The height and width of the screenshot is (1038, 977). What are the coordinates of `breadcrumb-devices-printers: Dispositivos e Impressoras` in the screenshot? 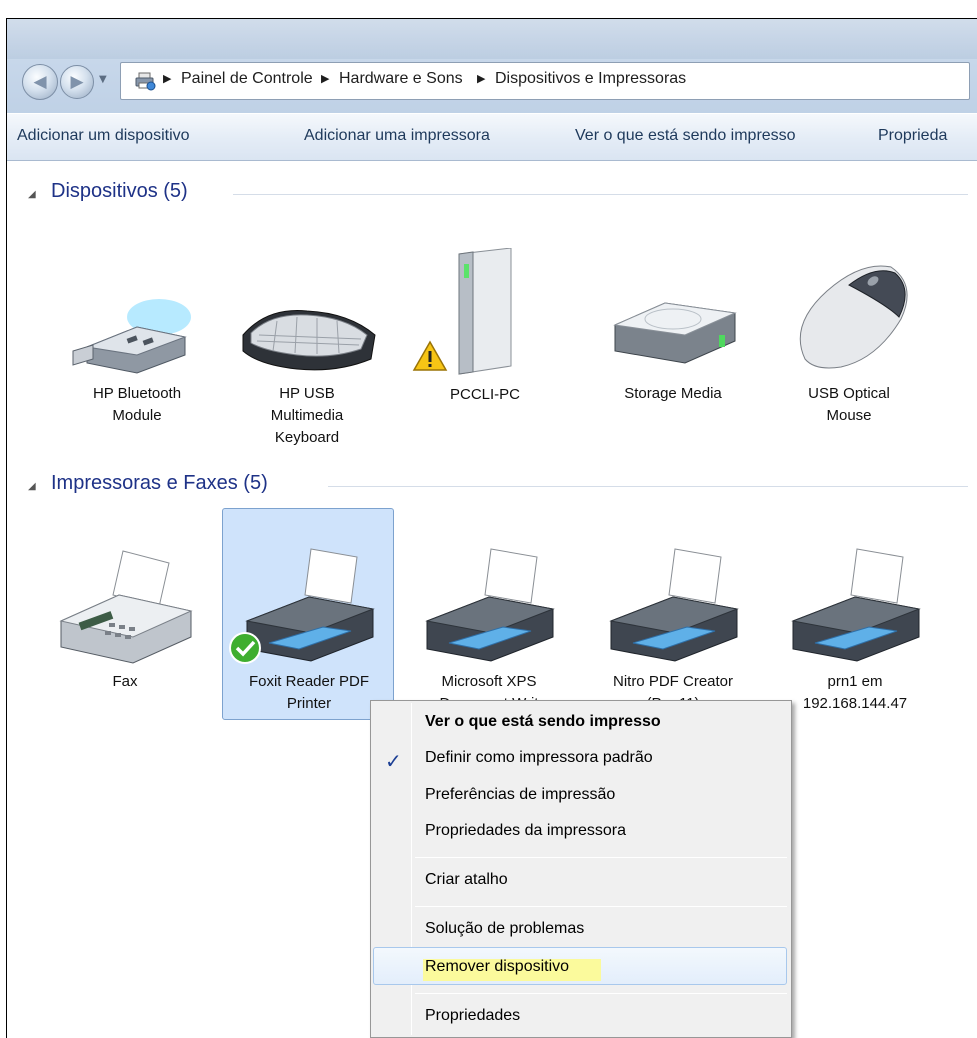 It's located at (590, 79).